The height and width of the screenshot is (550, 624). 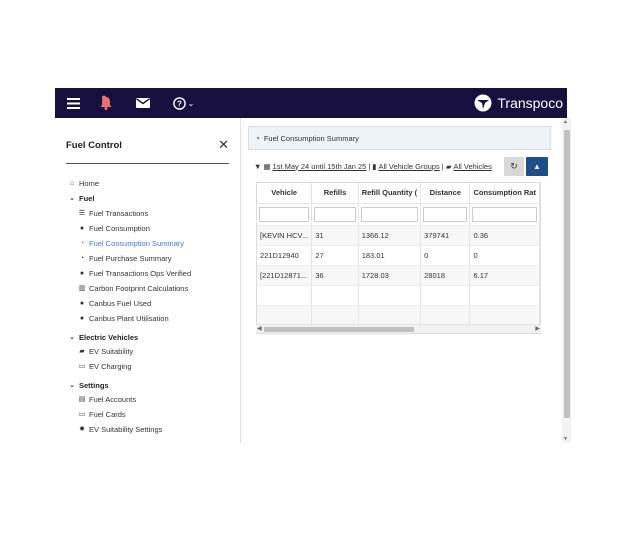 What do you see at coordinates (398, 294) in the screenshot?
I see `empty-row` at bounding box center [398, 294].